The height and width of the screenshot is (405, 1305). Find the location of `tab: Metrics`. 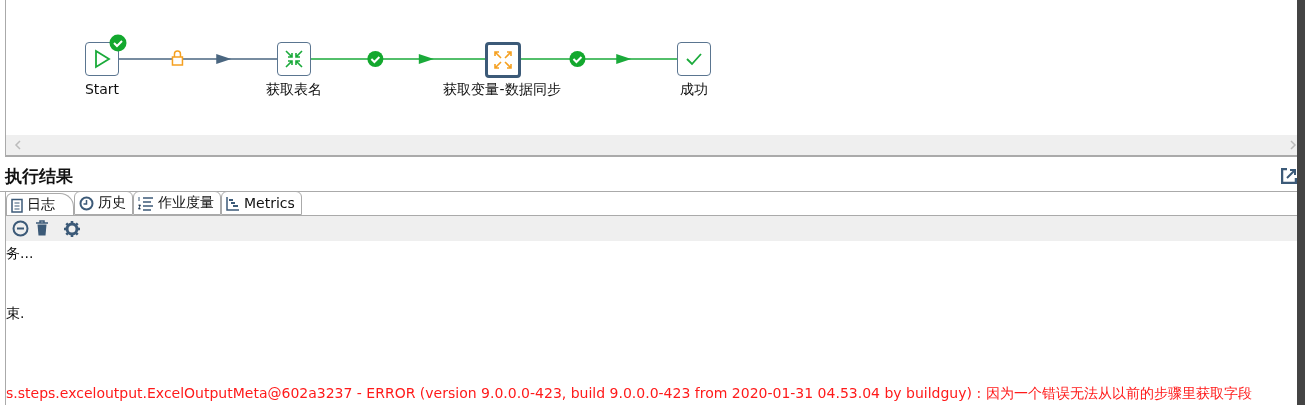

tab: Metrics is located at coordinates (261, 203).